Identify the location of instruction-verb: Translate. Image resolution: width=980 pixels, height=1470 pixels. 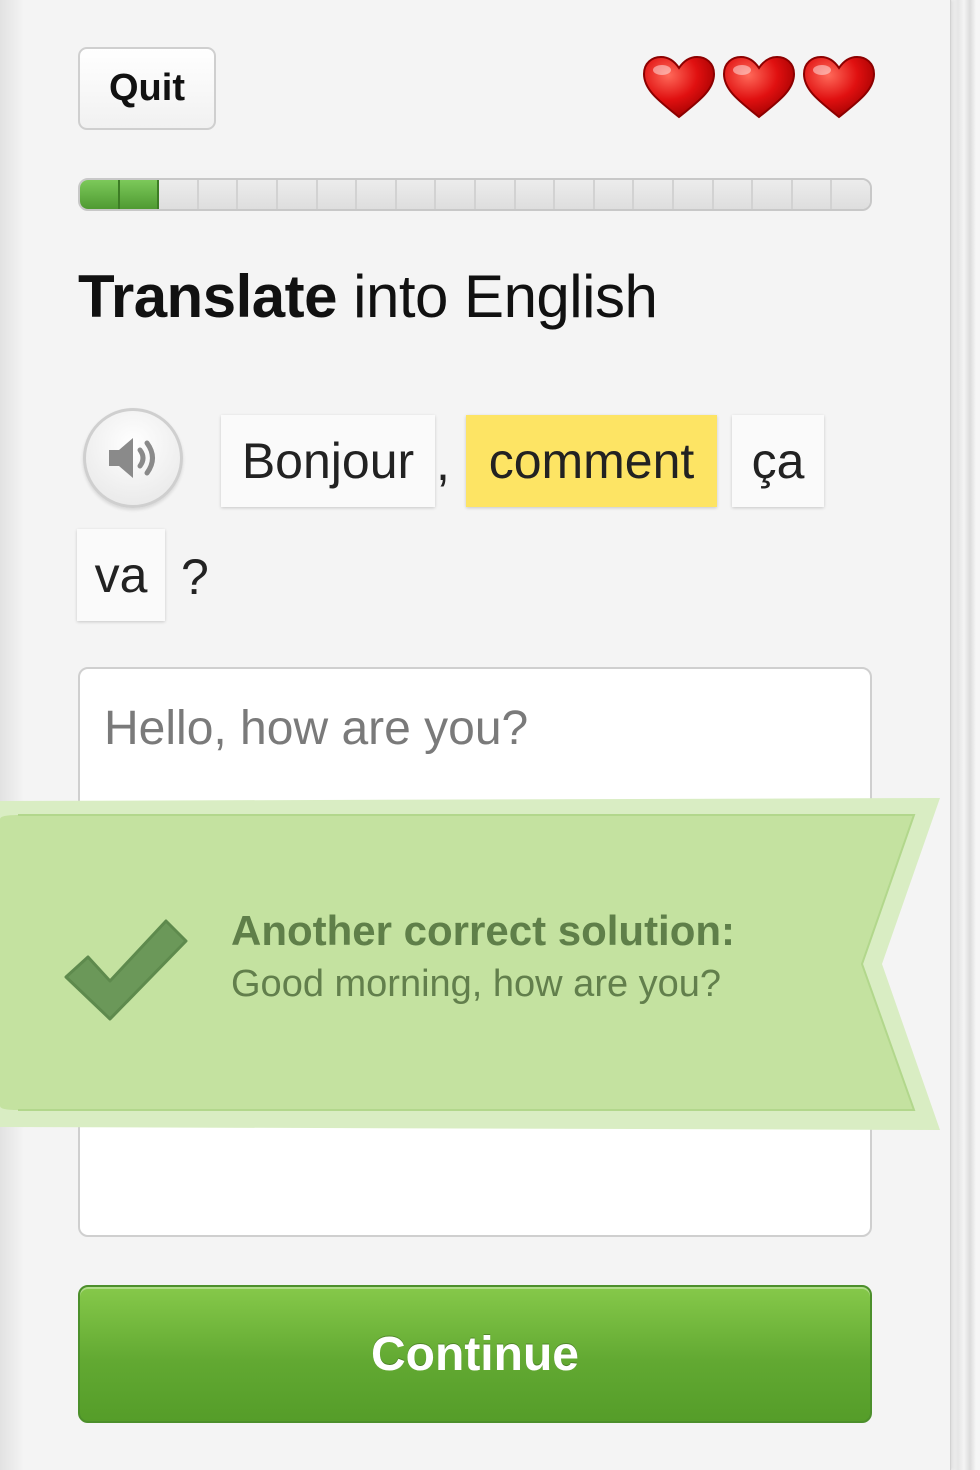
(207, 296).